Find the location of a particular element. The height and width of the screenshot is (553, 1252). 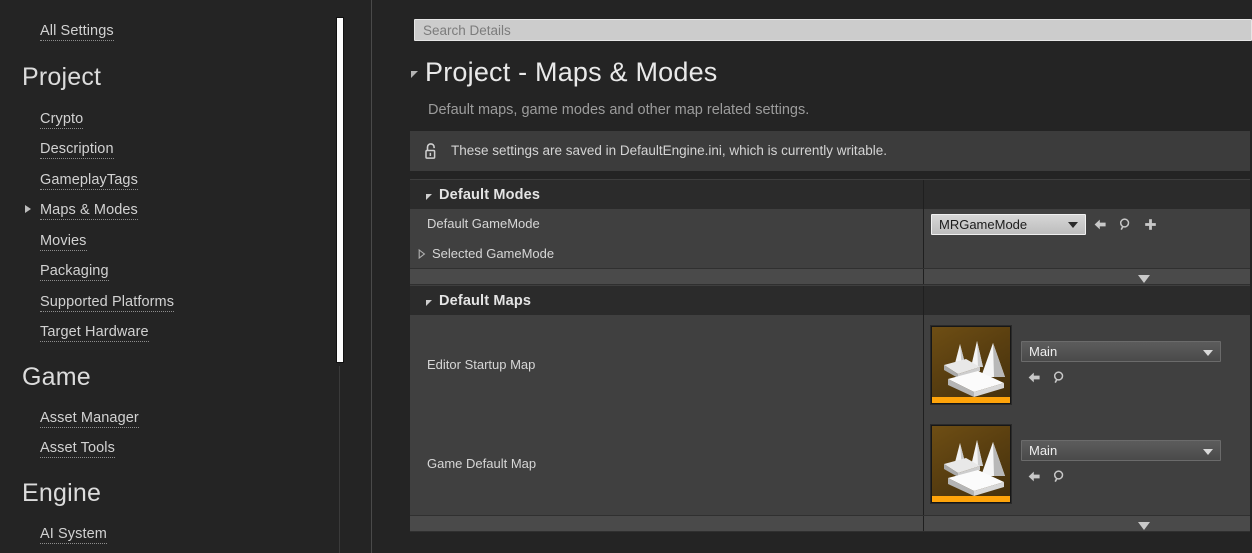

page-title-row: Project - Maps & Modes is located at coordinates (564, 72).